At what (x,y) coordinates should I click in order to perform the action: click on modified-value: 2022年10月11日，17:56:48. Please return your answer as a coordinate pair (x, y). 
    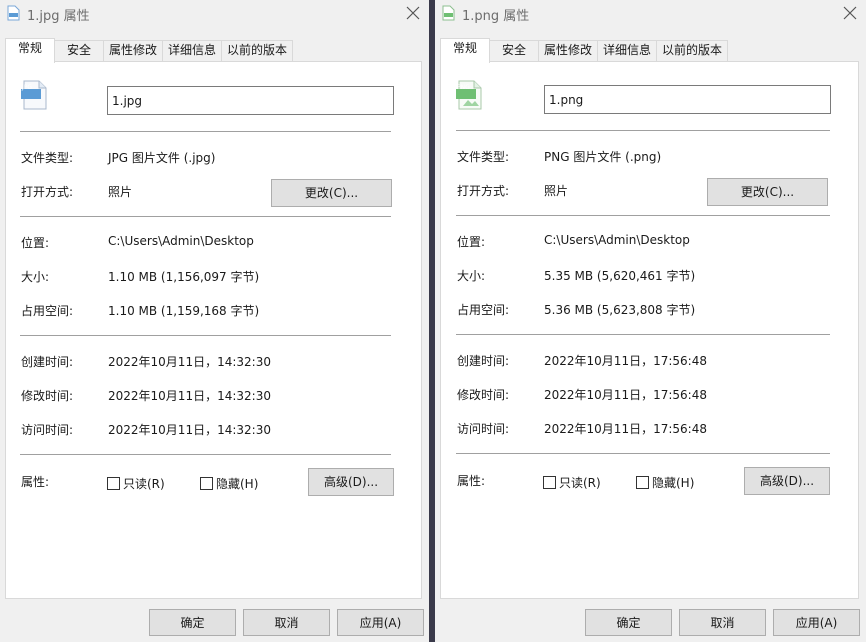
    Looking at the image, I should click on (625, 395).